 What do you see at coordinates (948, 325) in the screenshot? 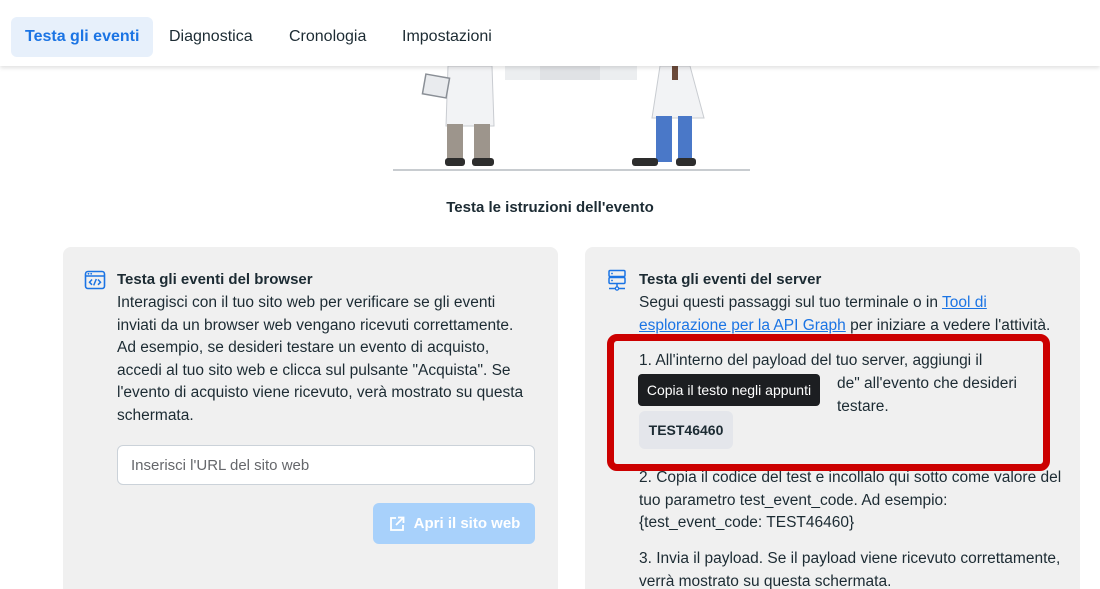
I see `intro-text-after: per iniziare a vedere l'attività.` at bounding box center [948, 325].